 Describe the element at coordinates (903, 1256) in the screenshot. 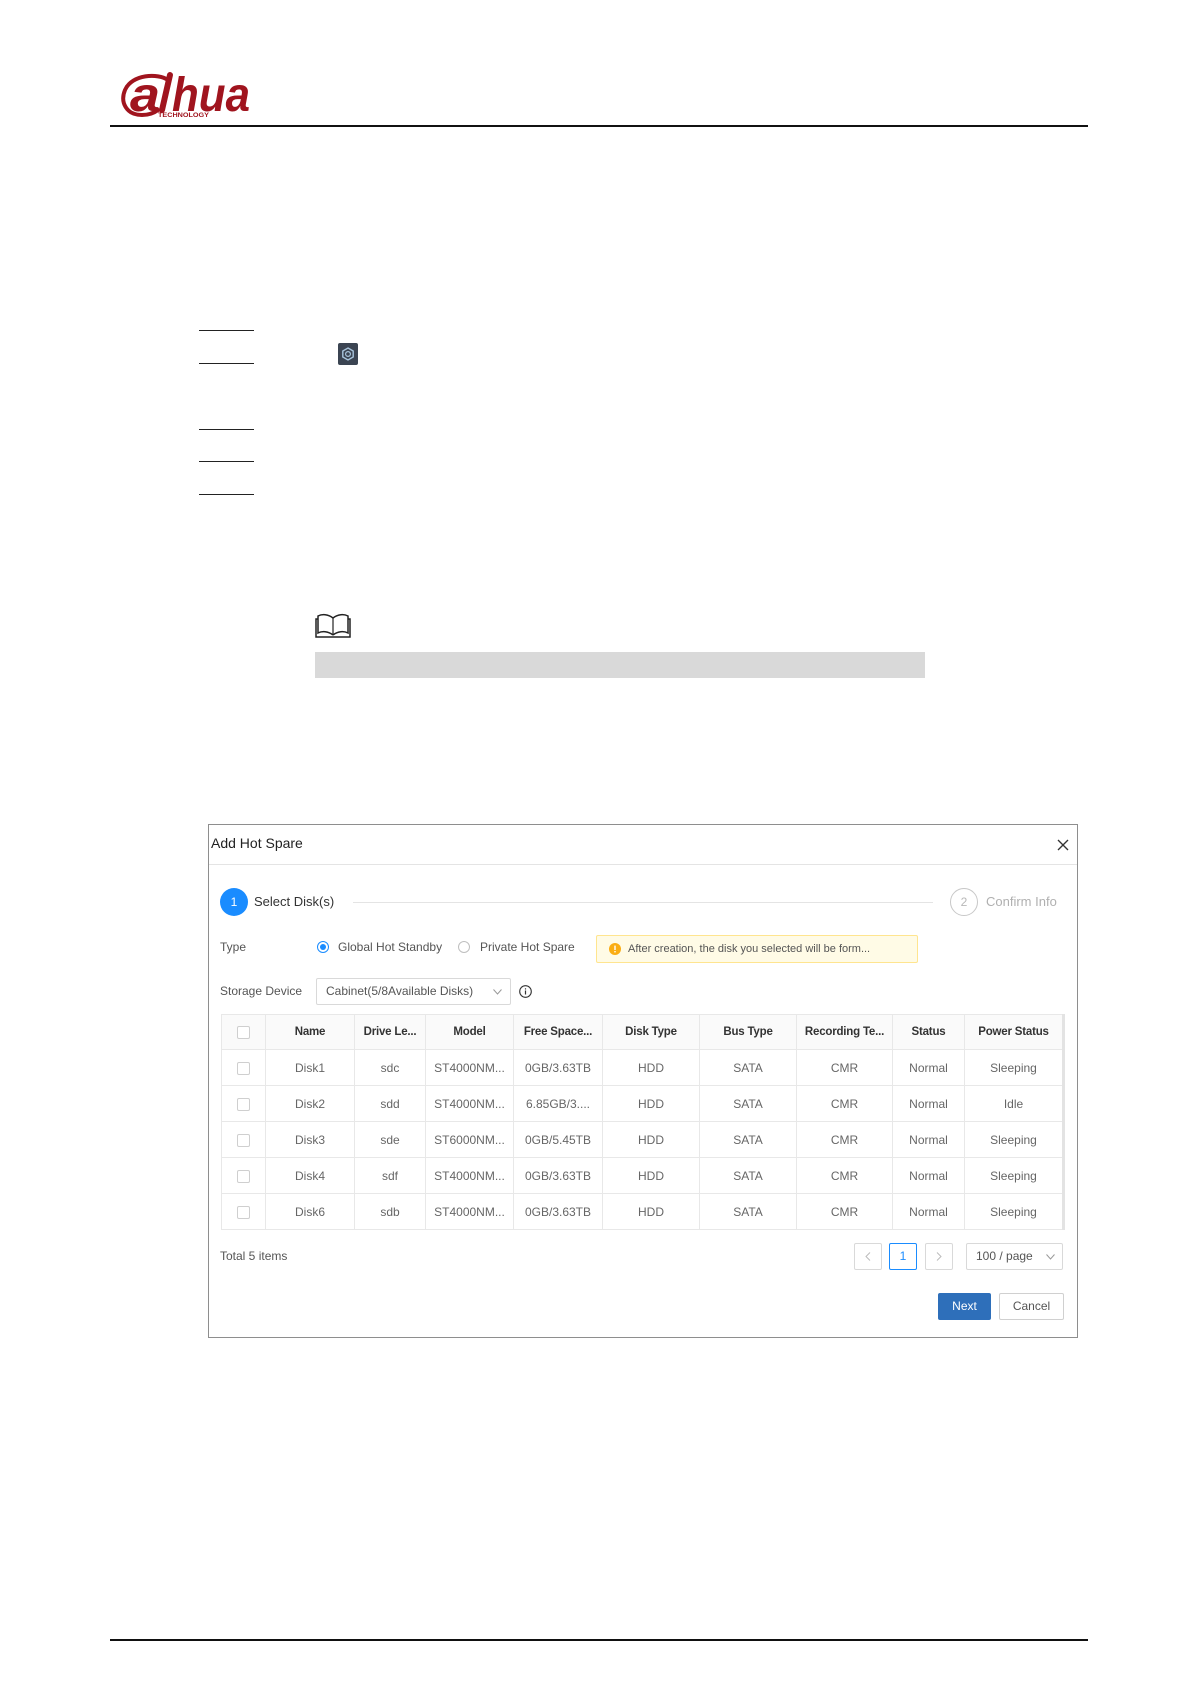

I see `page-1-button: 1` at that location.